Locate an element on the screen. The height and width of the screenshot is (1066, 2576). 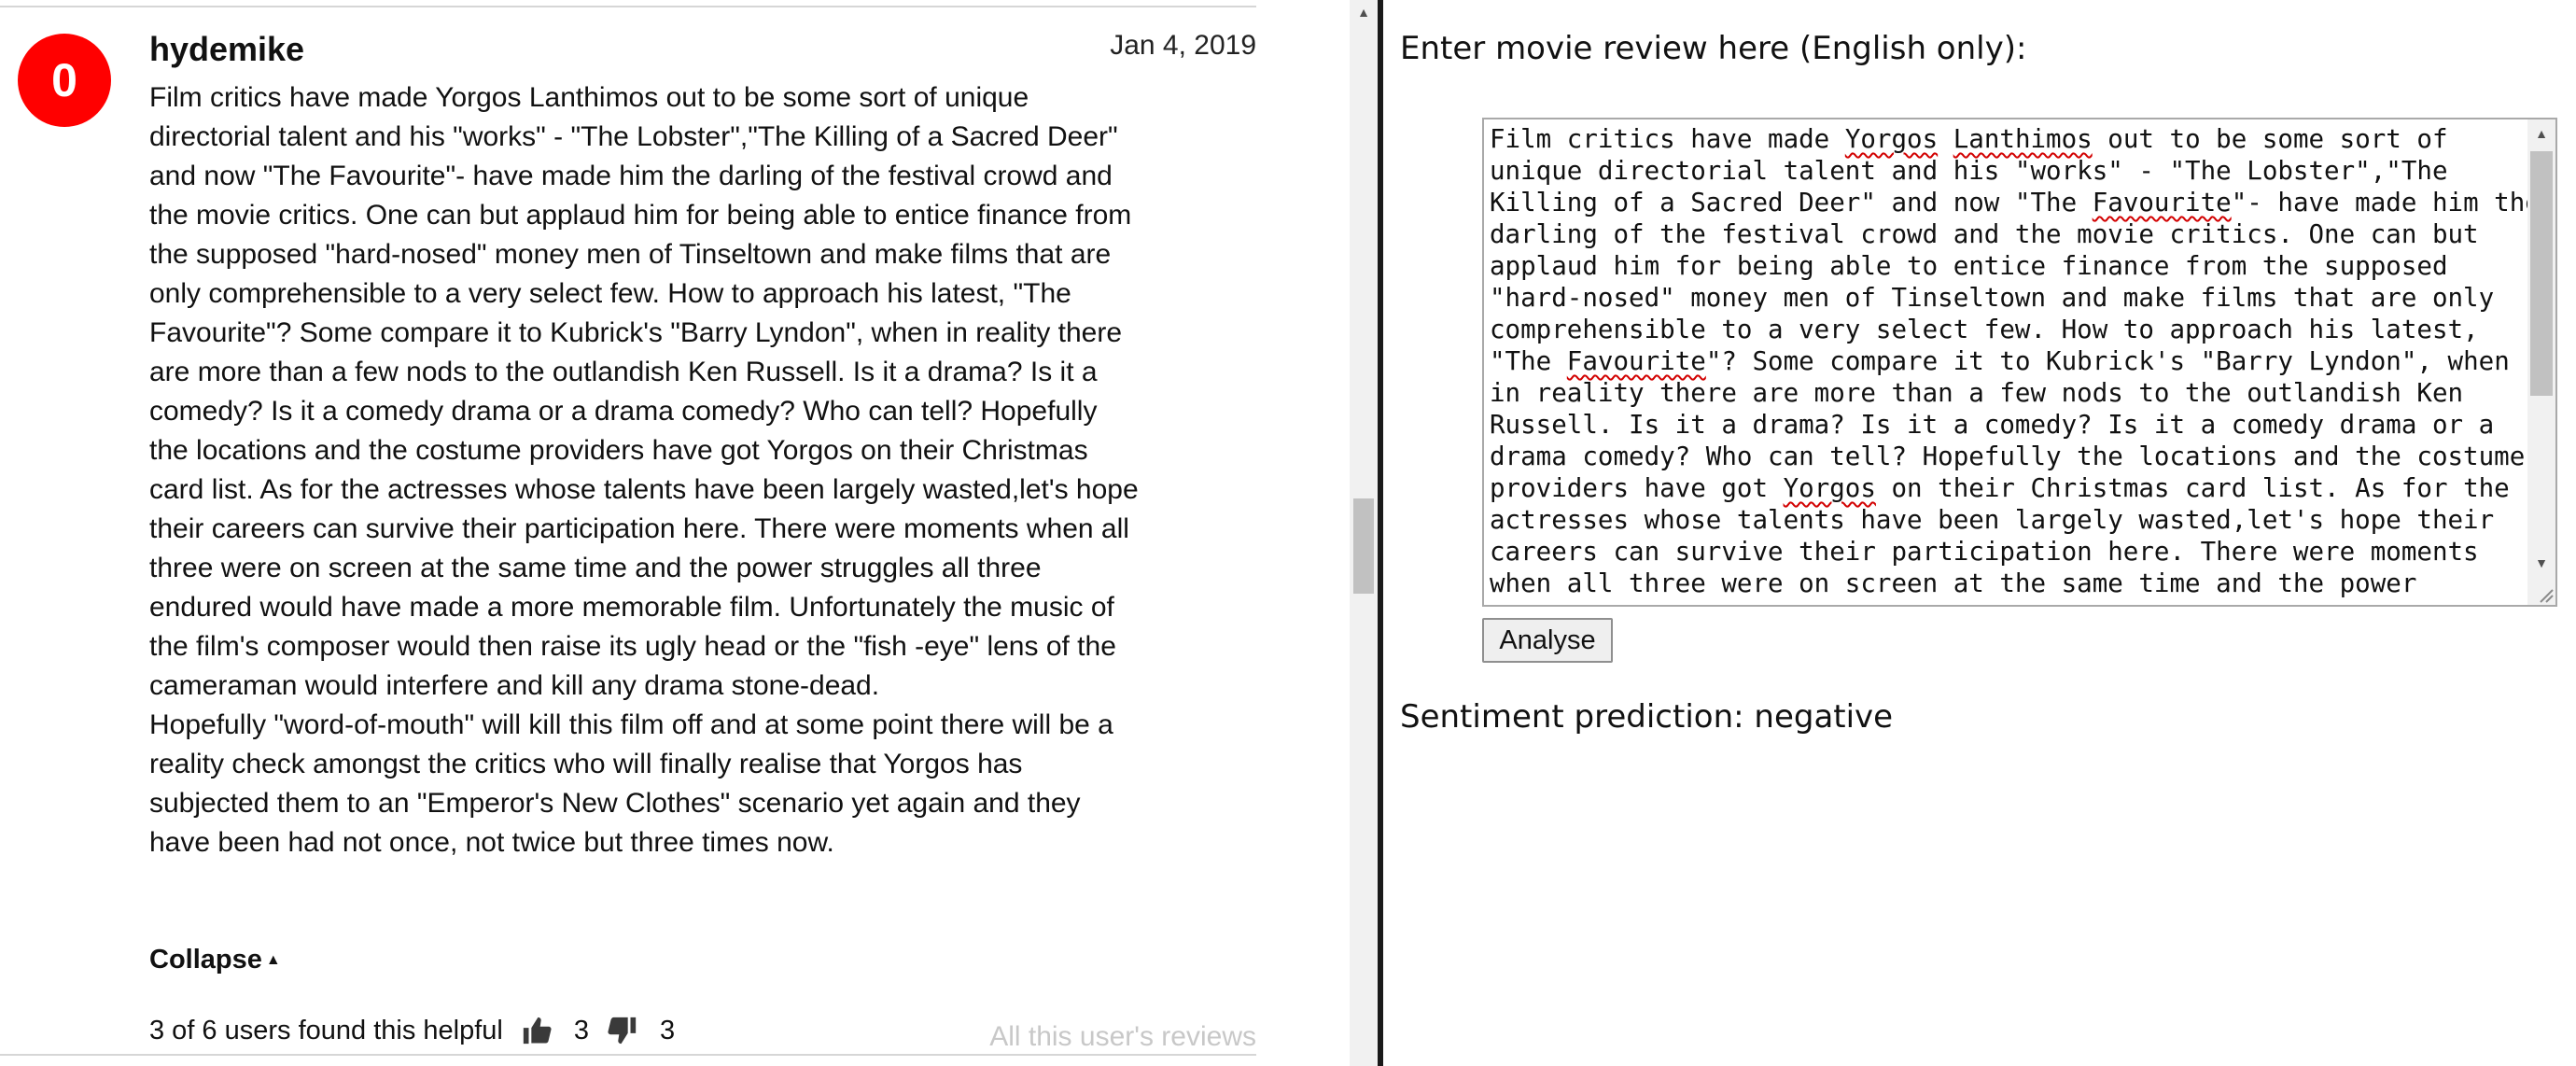
thumbs-down-count: 3 is located at coordinates (668, 1030).